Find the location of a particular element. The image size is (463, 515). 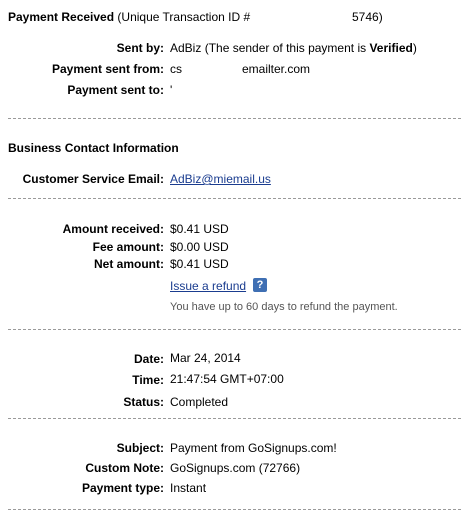

sender-note-prefix: (The sender of this payment is is located at coordinates (285, 48).